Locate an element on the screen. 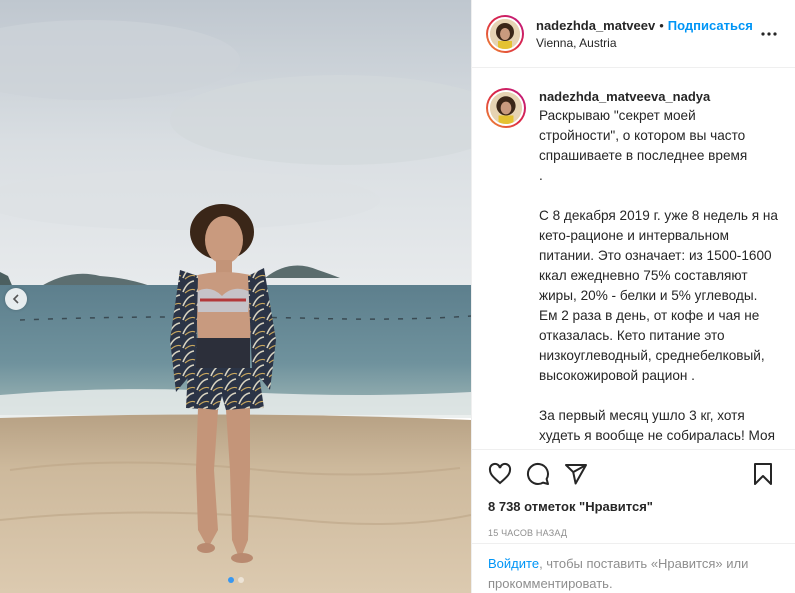 Image resolution: width=795 pixels, height=593 pixels. like-button is located at coordinates (504, 474).